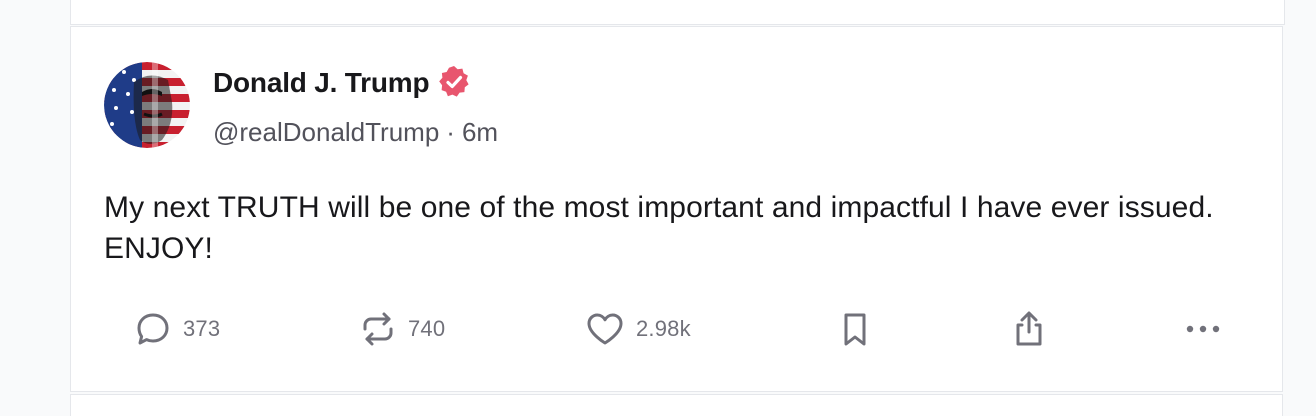  What do you see at coordinates (153, 329) in the screenshot?
I see `reply-icon` at bounding box center [153, 329].